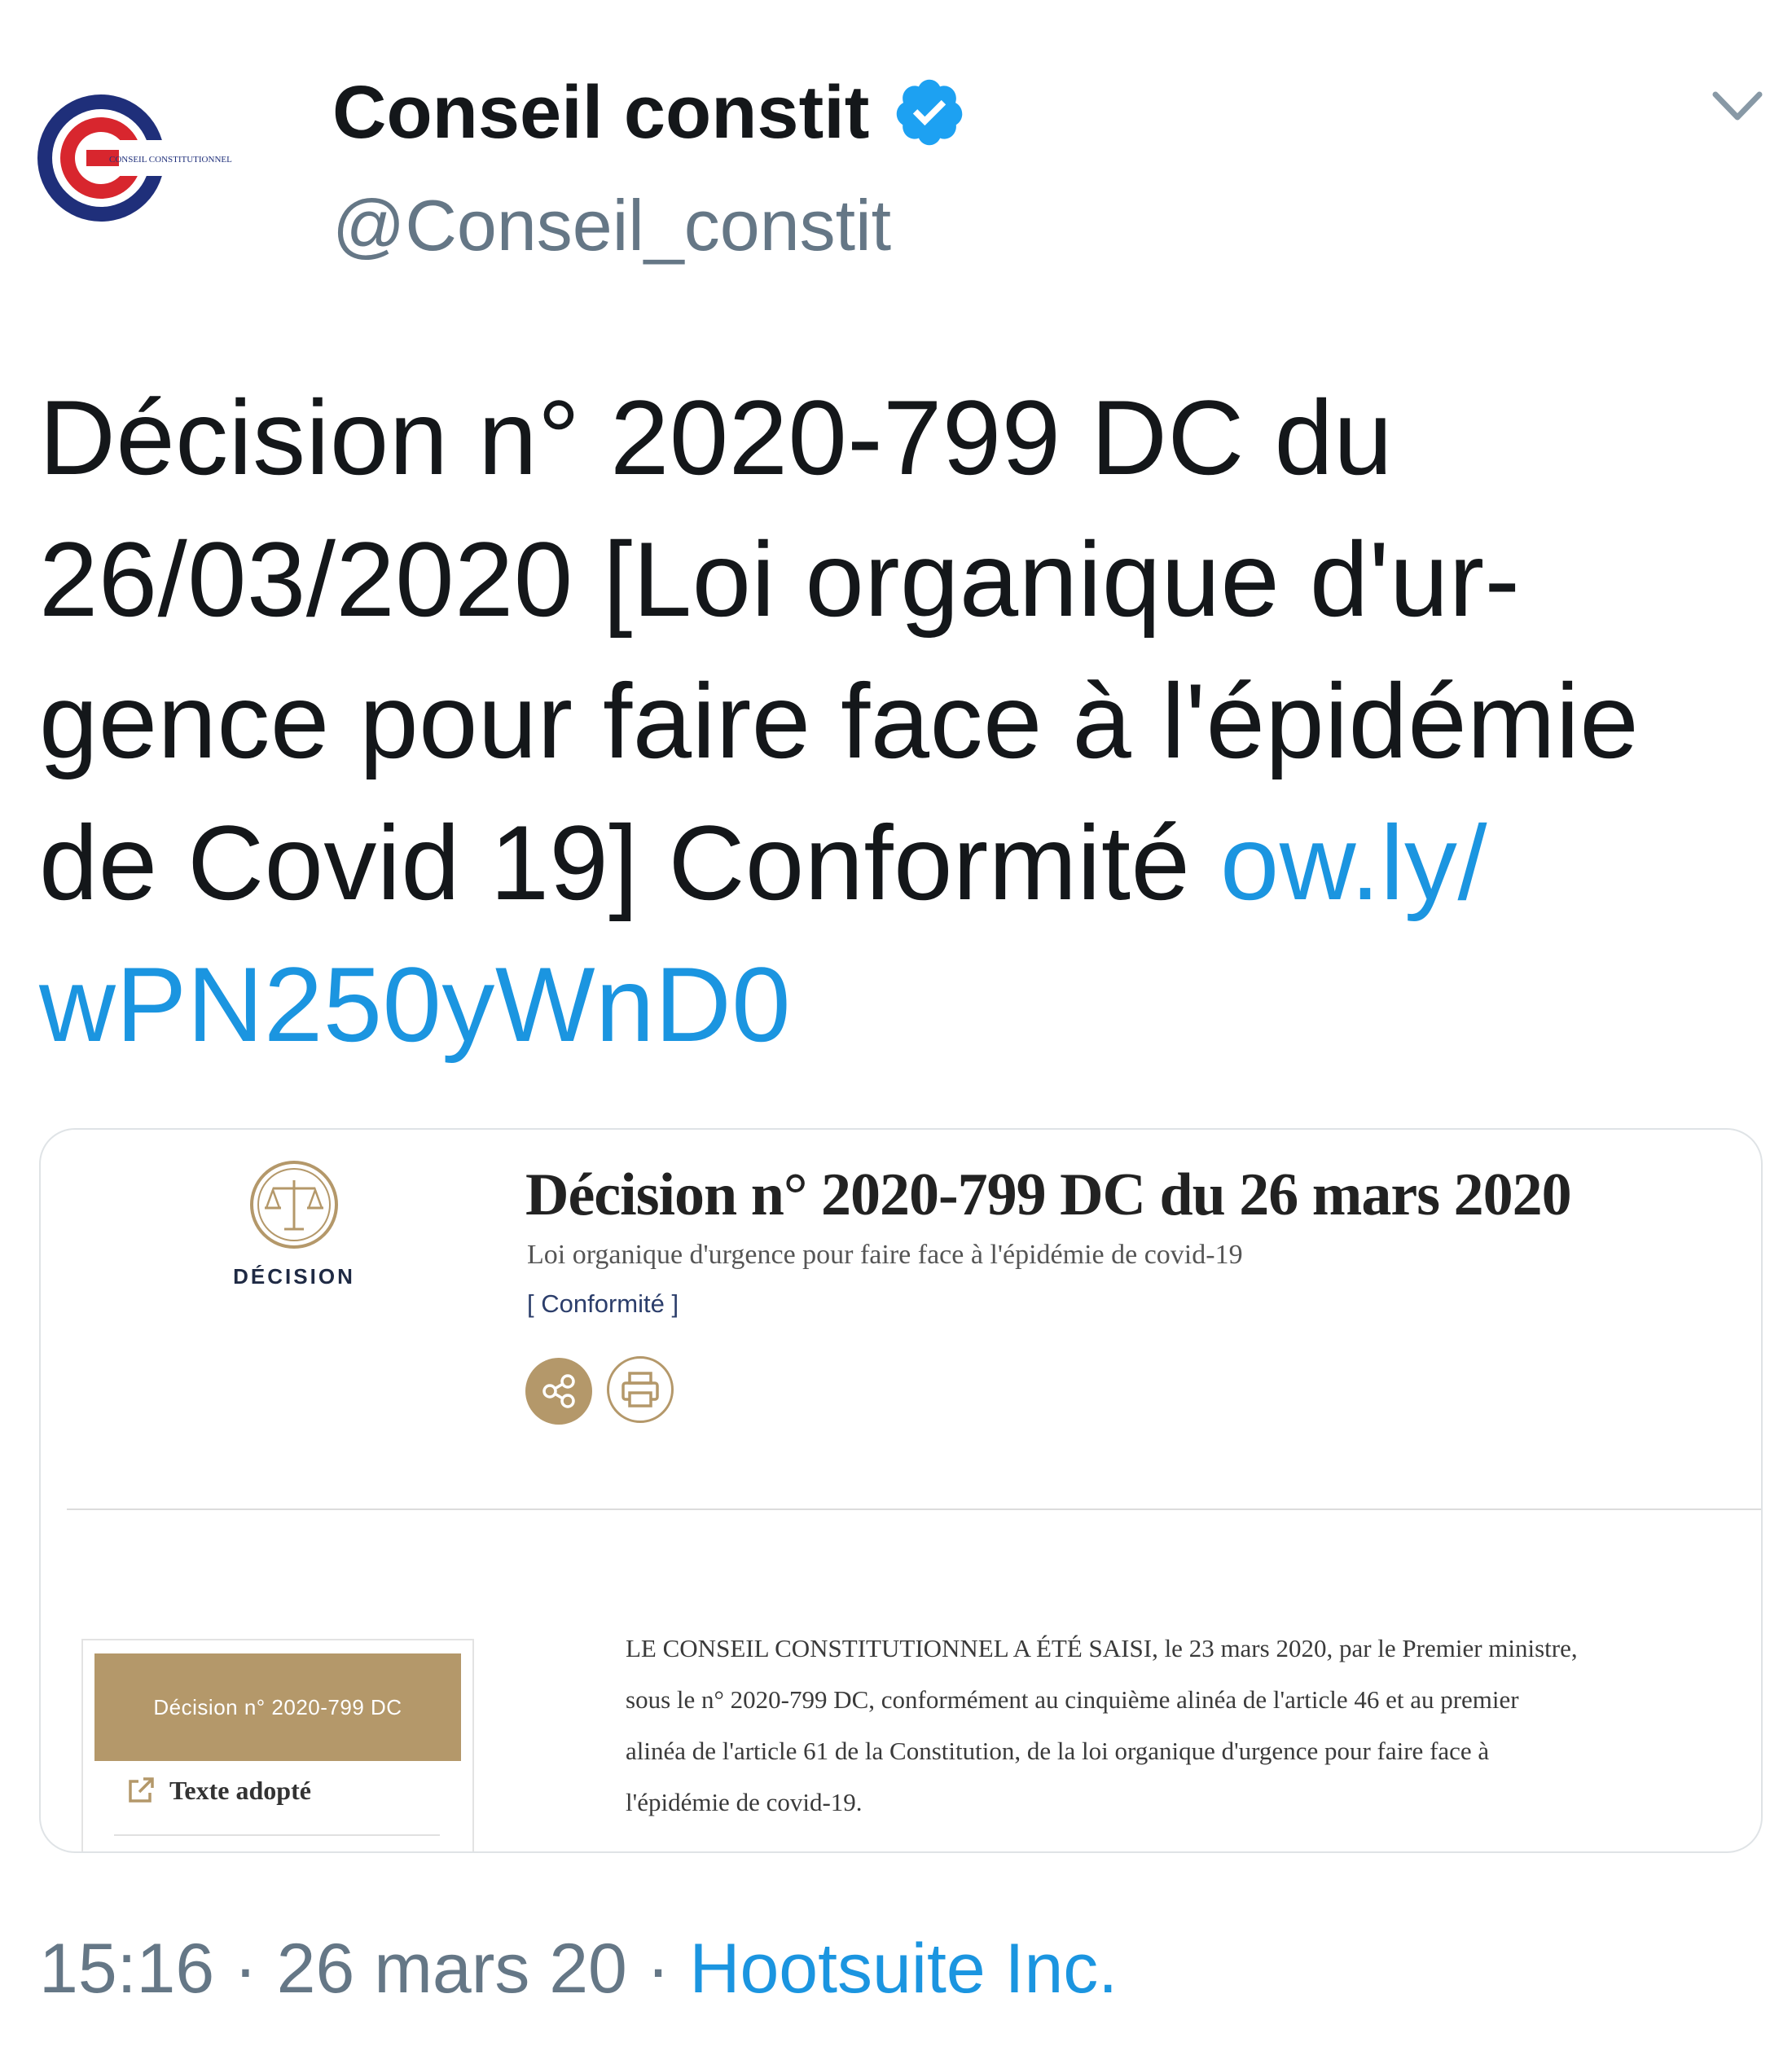 This screenshot has width=1792, height=2064. What do you see at coordinates (170, 160) in the screenshot?
I see `avatar-caption: CONSEIL CONSTITUTIONNEL` at bounding box center [170, 160].